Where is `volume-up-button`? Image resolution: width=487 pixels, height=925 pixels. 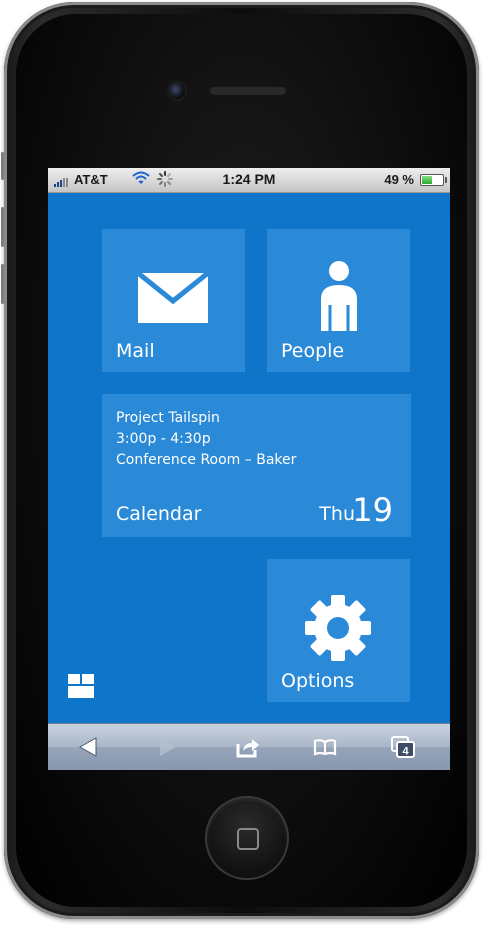 volume-up-button is located at coordinates (2, 227).